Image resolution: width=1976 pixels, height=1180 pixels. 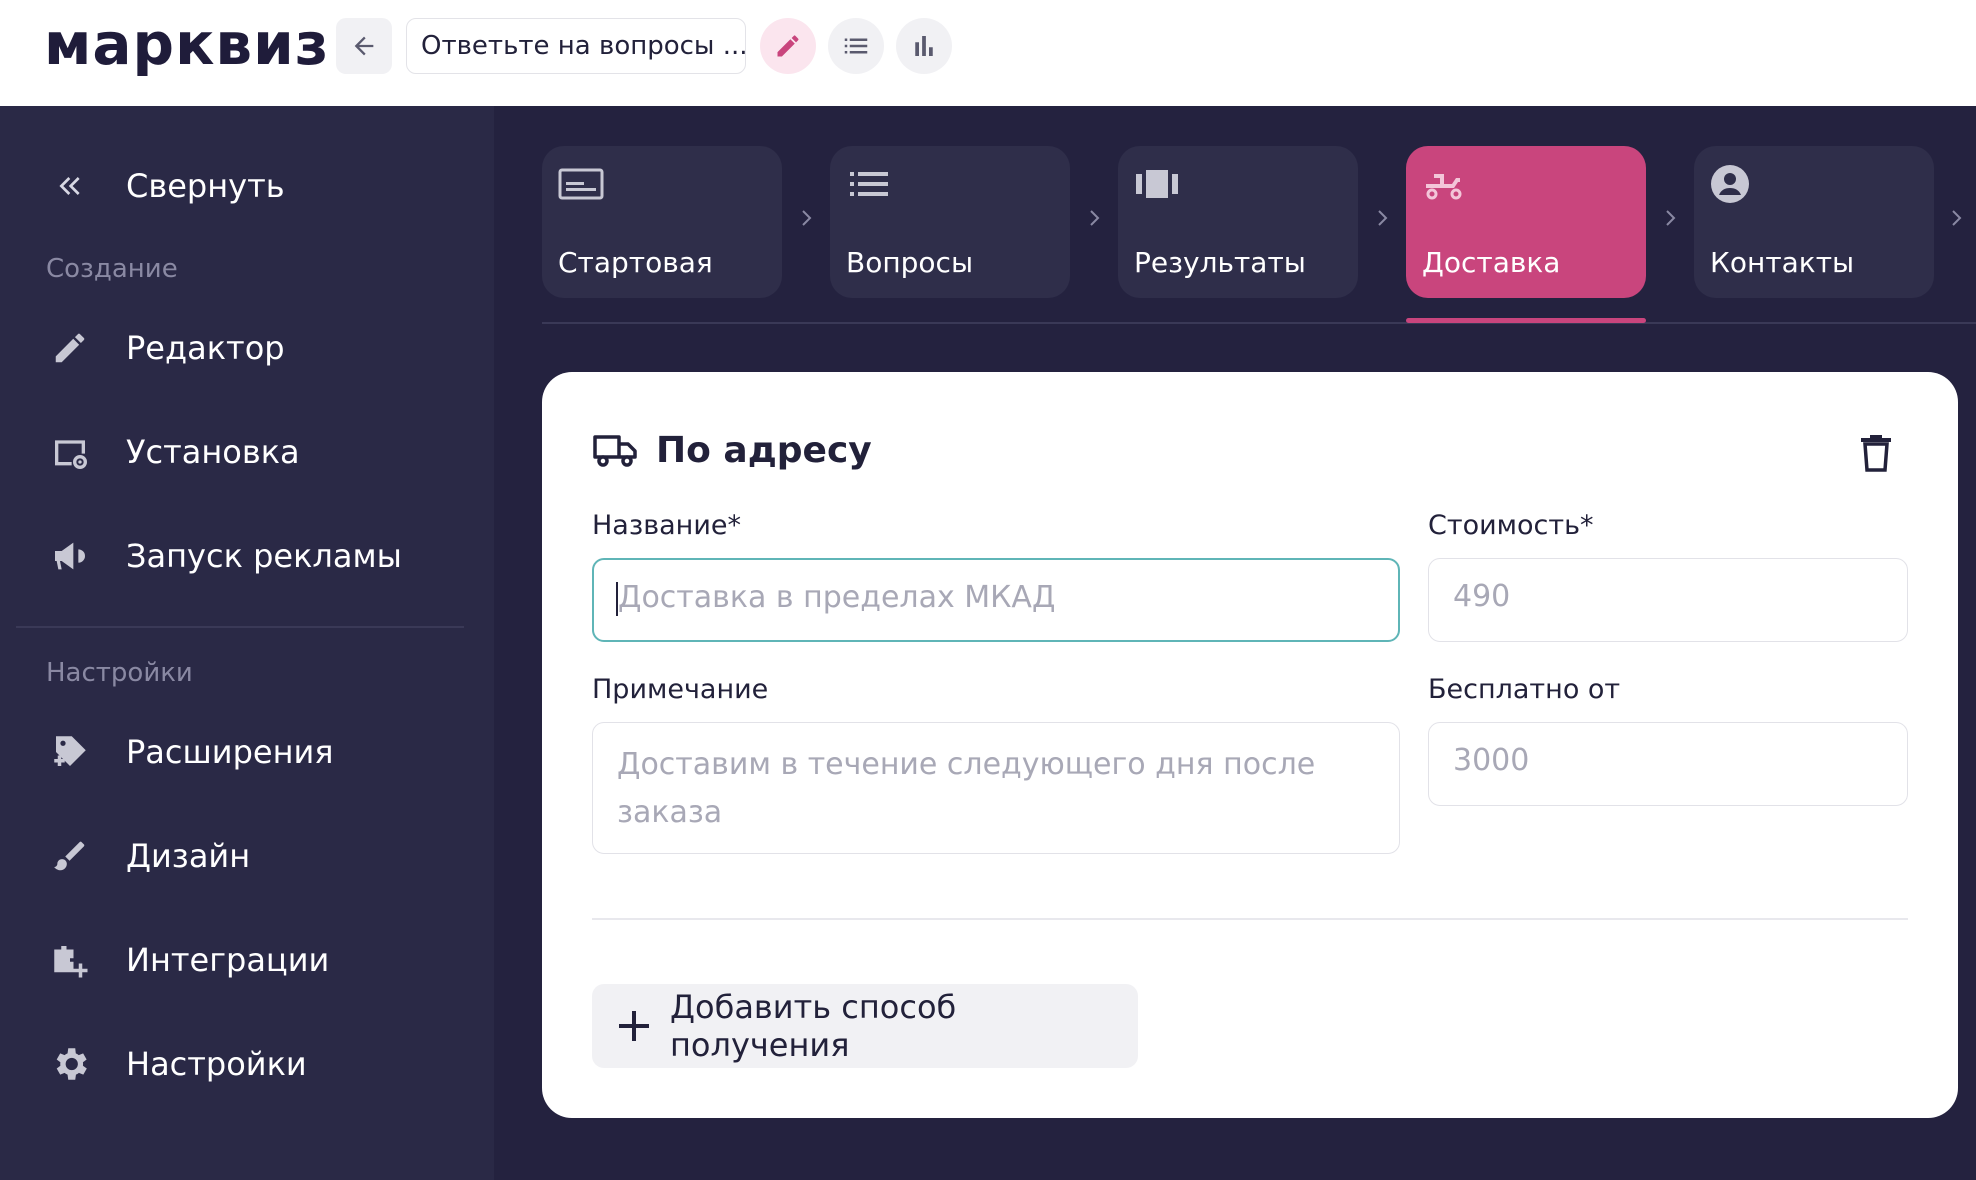 I want to click on sidebar-collapse-button: Свернуть, so click(x=247, y=186).